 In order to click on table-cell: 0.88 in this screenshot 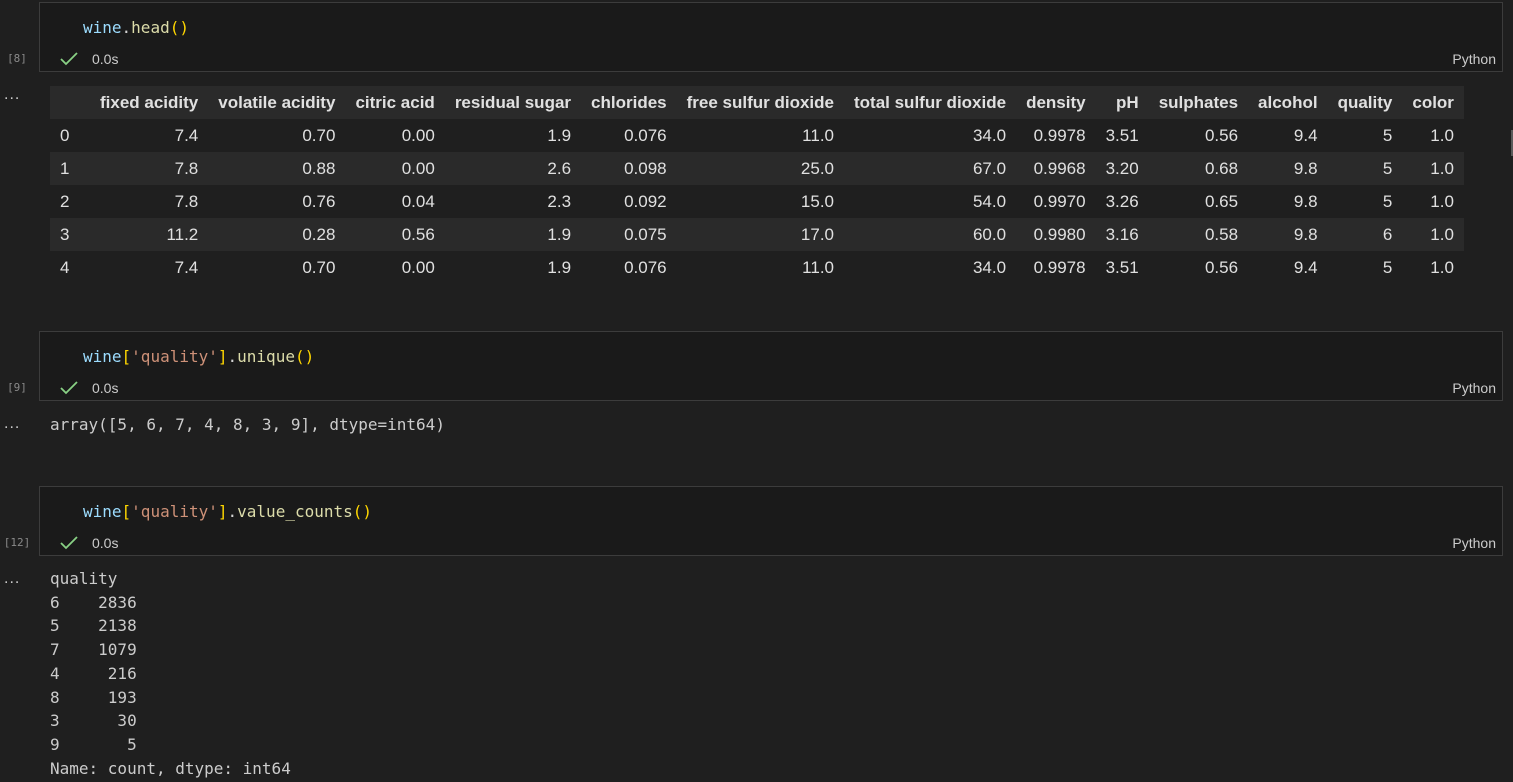, I will do `click(319, 168)`.